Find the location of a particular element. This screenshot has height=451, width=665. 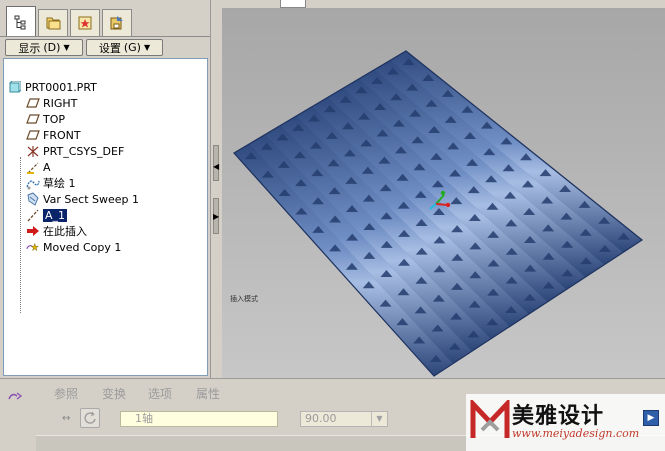

show-menu-key: (D) is located at coordinates (52, 47).